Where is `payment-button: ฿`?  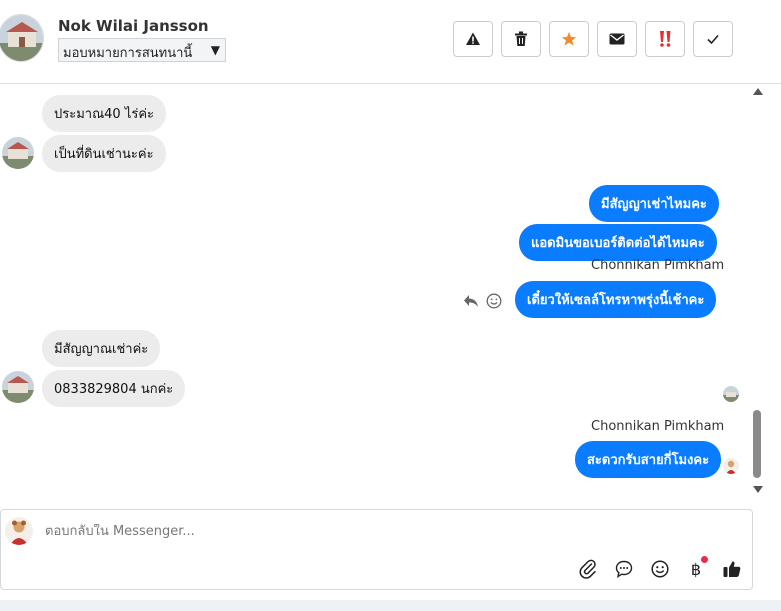
payment-button: ฿ is located at coordinates (696, 568).